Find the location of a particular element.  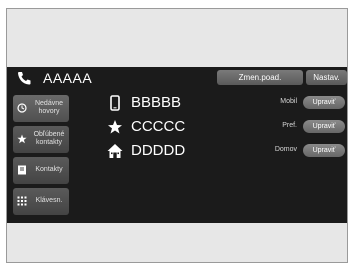

sidebar-item-favorites: Obľúbené kontakty is located at coordinates (41, 139).